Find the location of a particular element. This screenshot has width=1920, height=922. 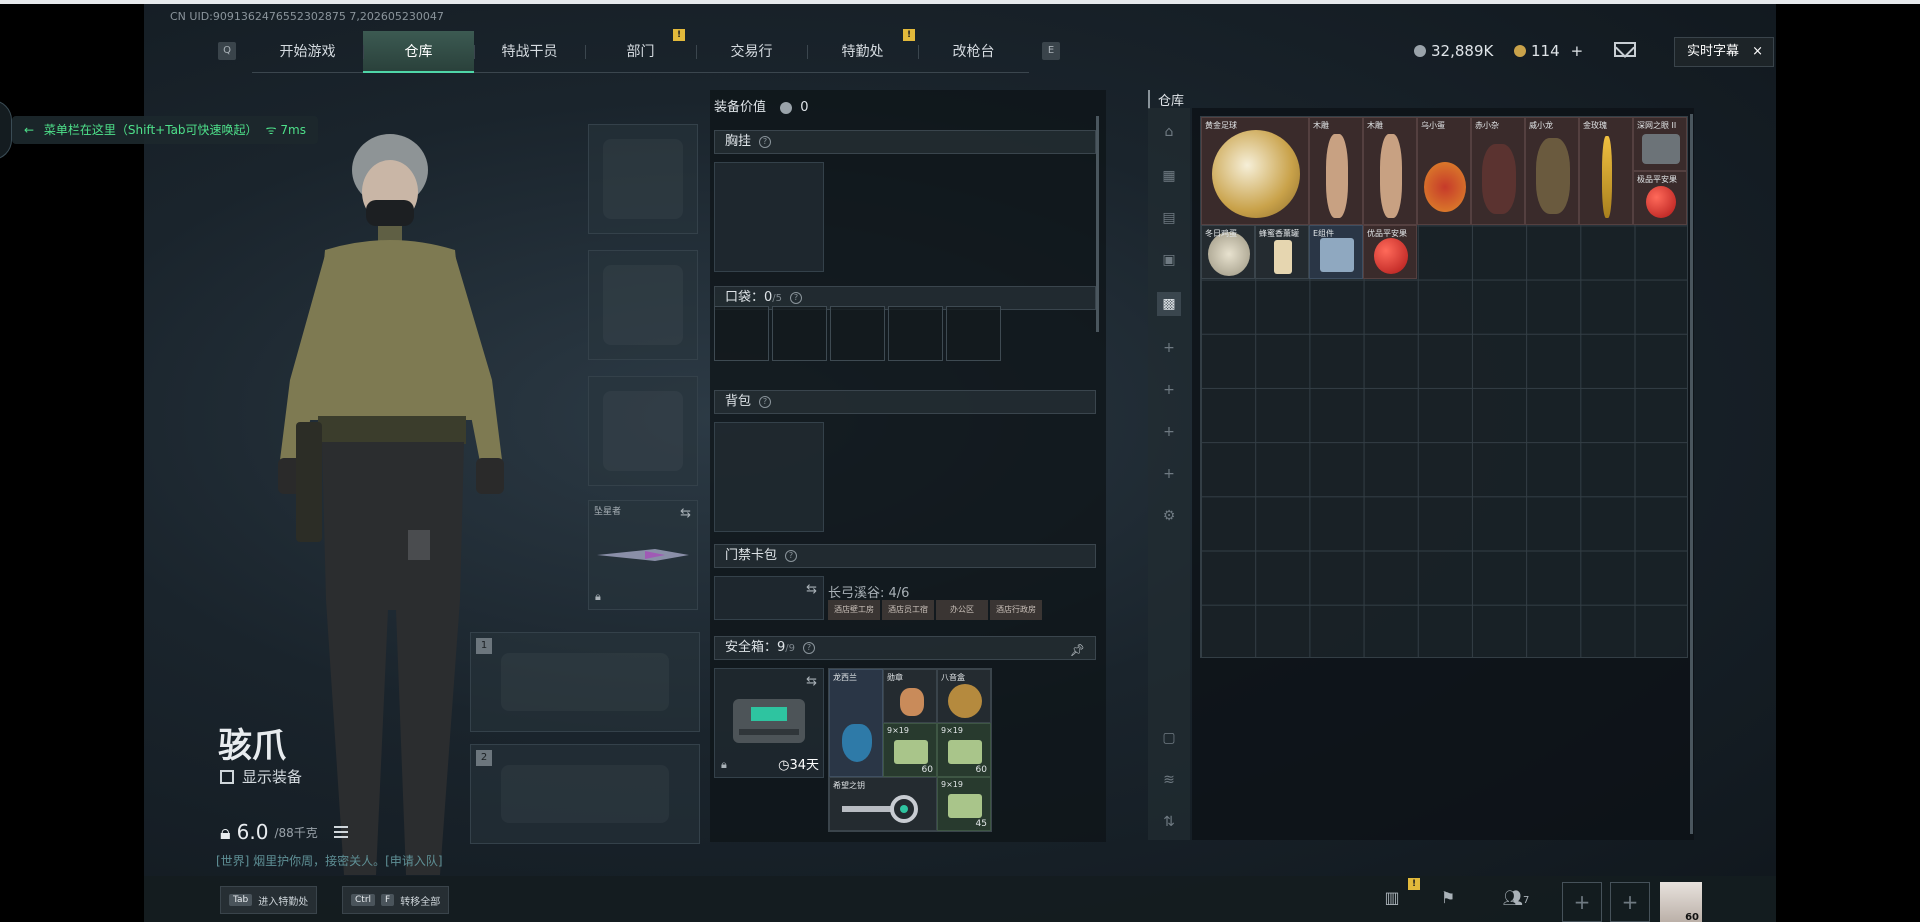

flag-icon: ⚑ is located at coordinates (1448, 900).